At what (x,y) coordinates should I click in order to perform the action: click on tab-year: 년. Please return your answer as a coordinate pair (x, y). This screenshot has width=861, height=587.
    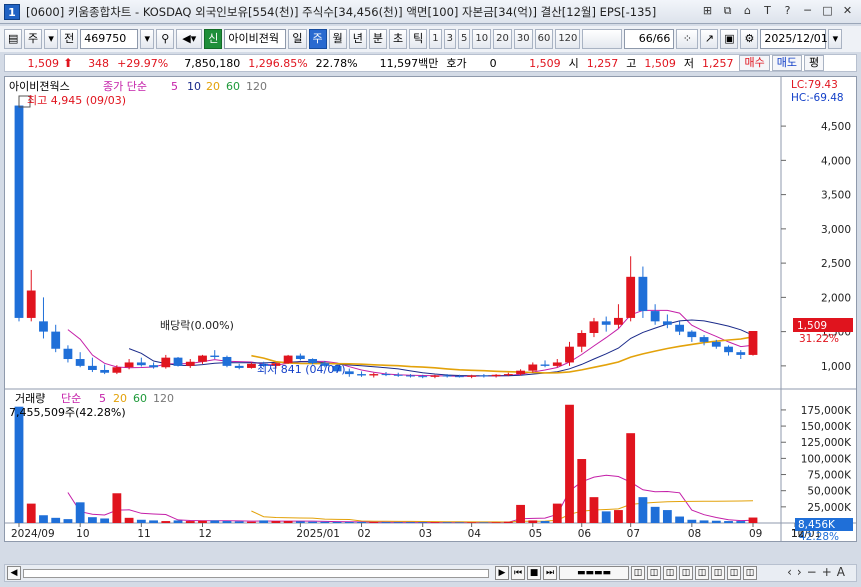
    Looking at the image, I should click on (357, 39).